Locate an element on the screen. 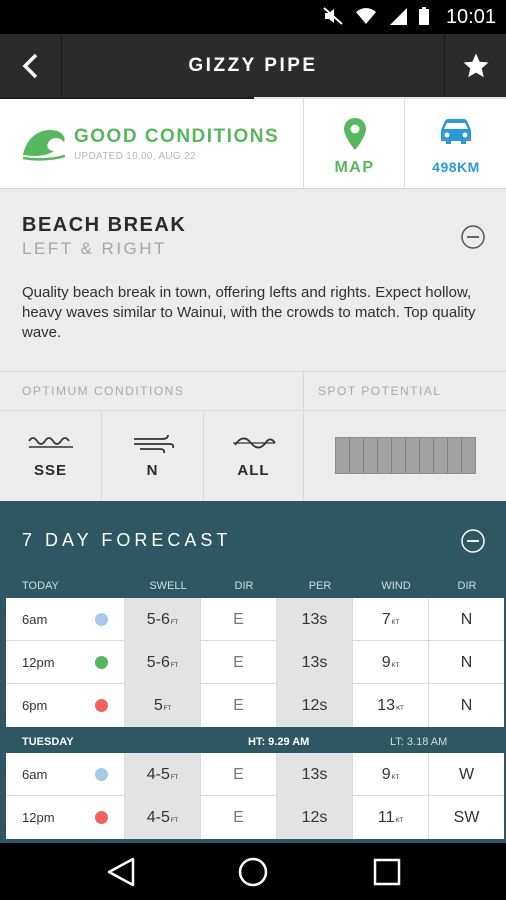 The height and width of the screenshot is (900, 506). table-row: 12pm 5-6FT E 13s 9KT N is located at coordinates (255, 662).